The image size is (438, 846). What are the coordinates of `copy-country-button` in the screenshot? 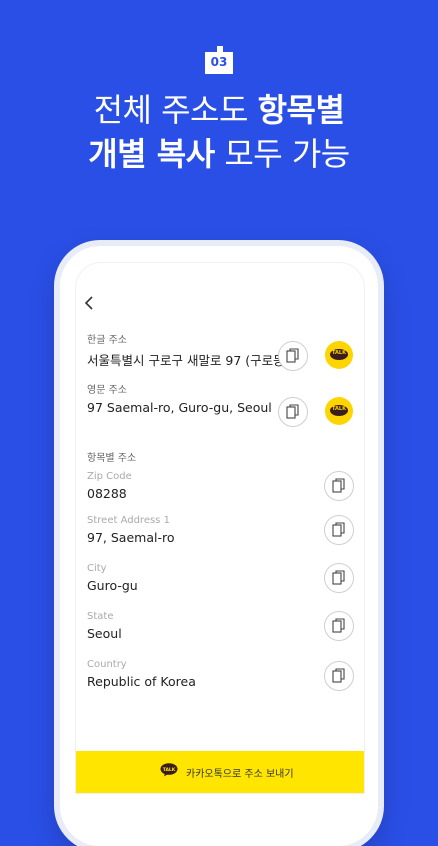 It's located at (339, 676).